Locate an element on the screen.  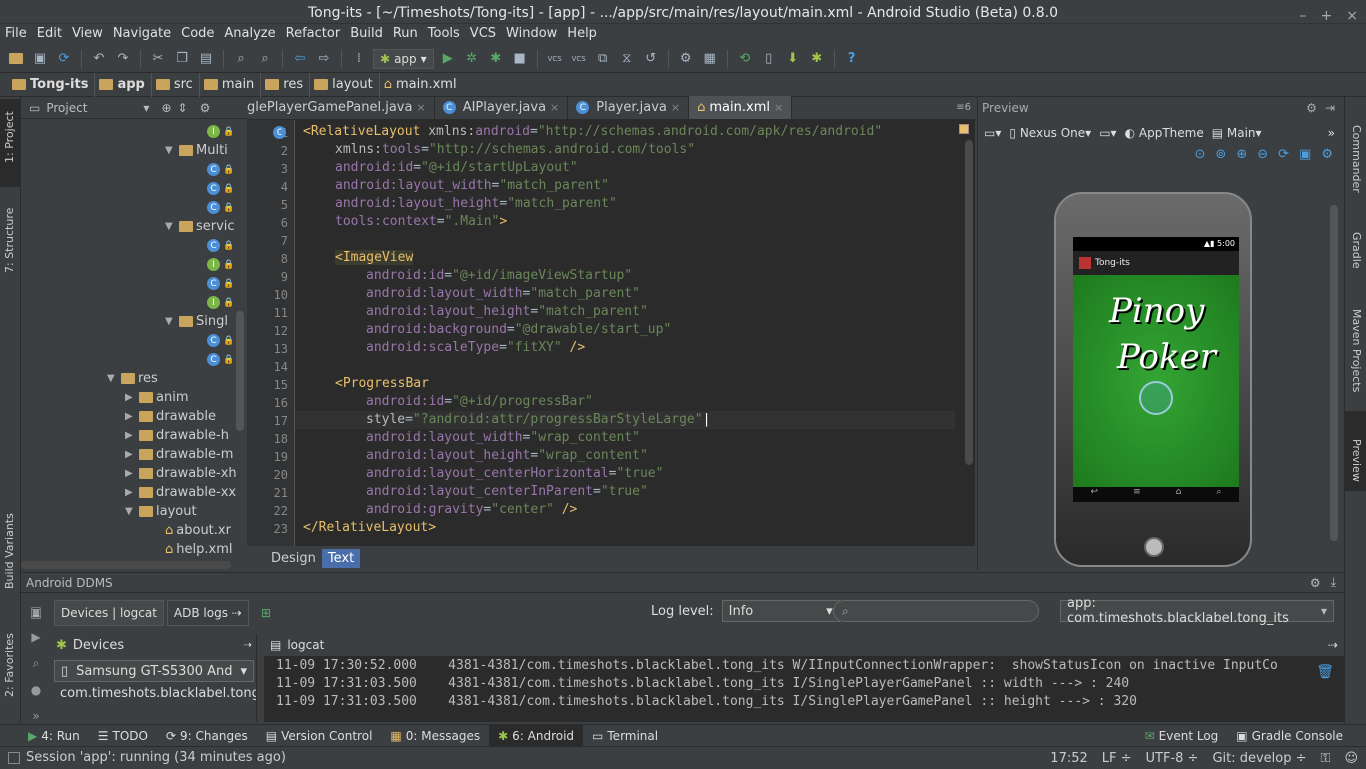
compare-icon: ⧉ is located at coordinates (603, 59).